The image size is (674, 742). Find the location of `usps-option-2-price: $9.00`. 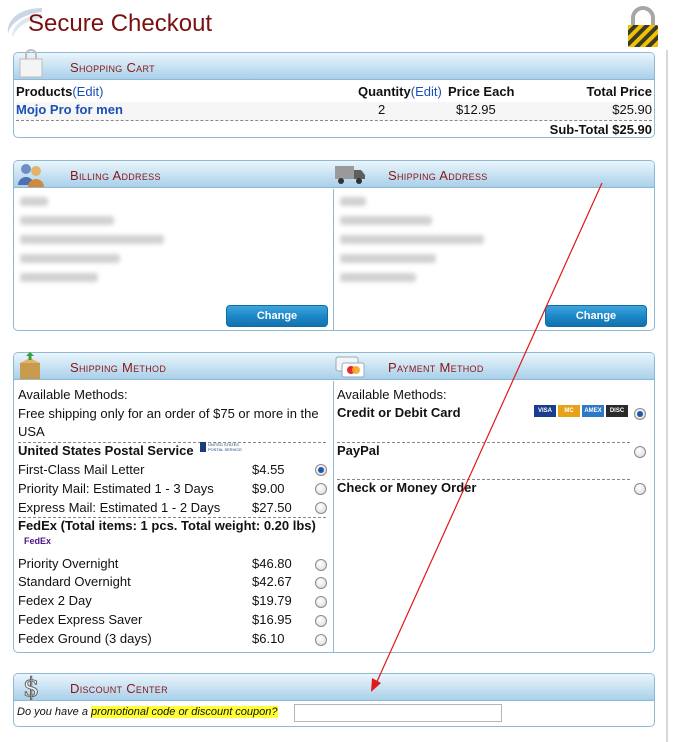

usps-option-2-price: $9.00 is located at coordinates (268, 488).